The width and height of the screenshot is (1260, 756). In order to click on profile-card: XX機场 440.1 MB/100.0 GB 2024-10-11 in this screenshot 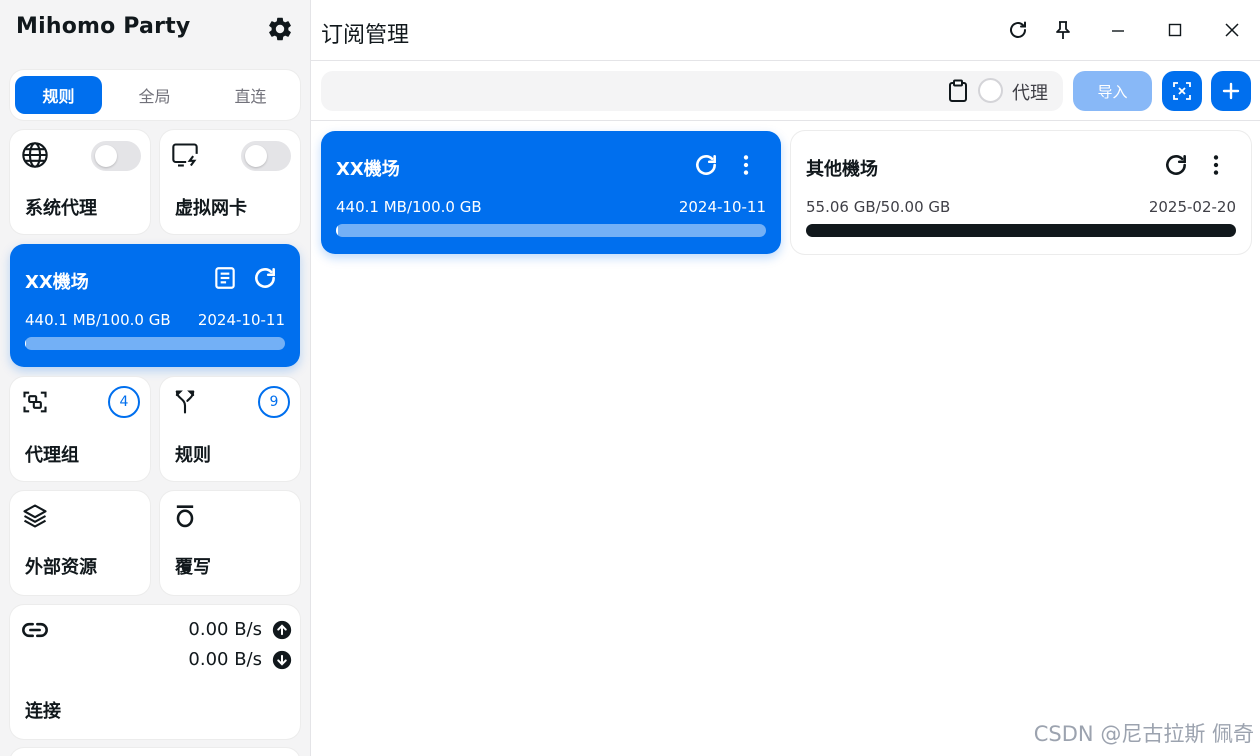, I will do `click(551, 192)`.